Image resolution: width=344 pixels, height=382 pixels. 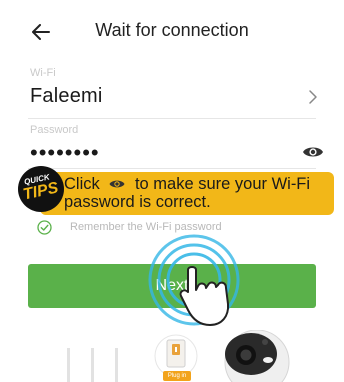 I want to click on tips-text-line1: Click to make sure your Wi-Fi, so click(x=187, y=184).